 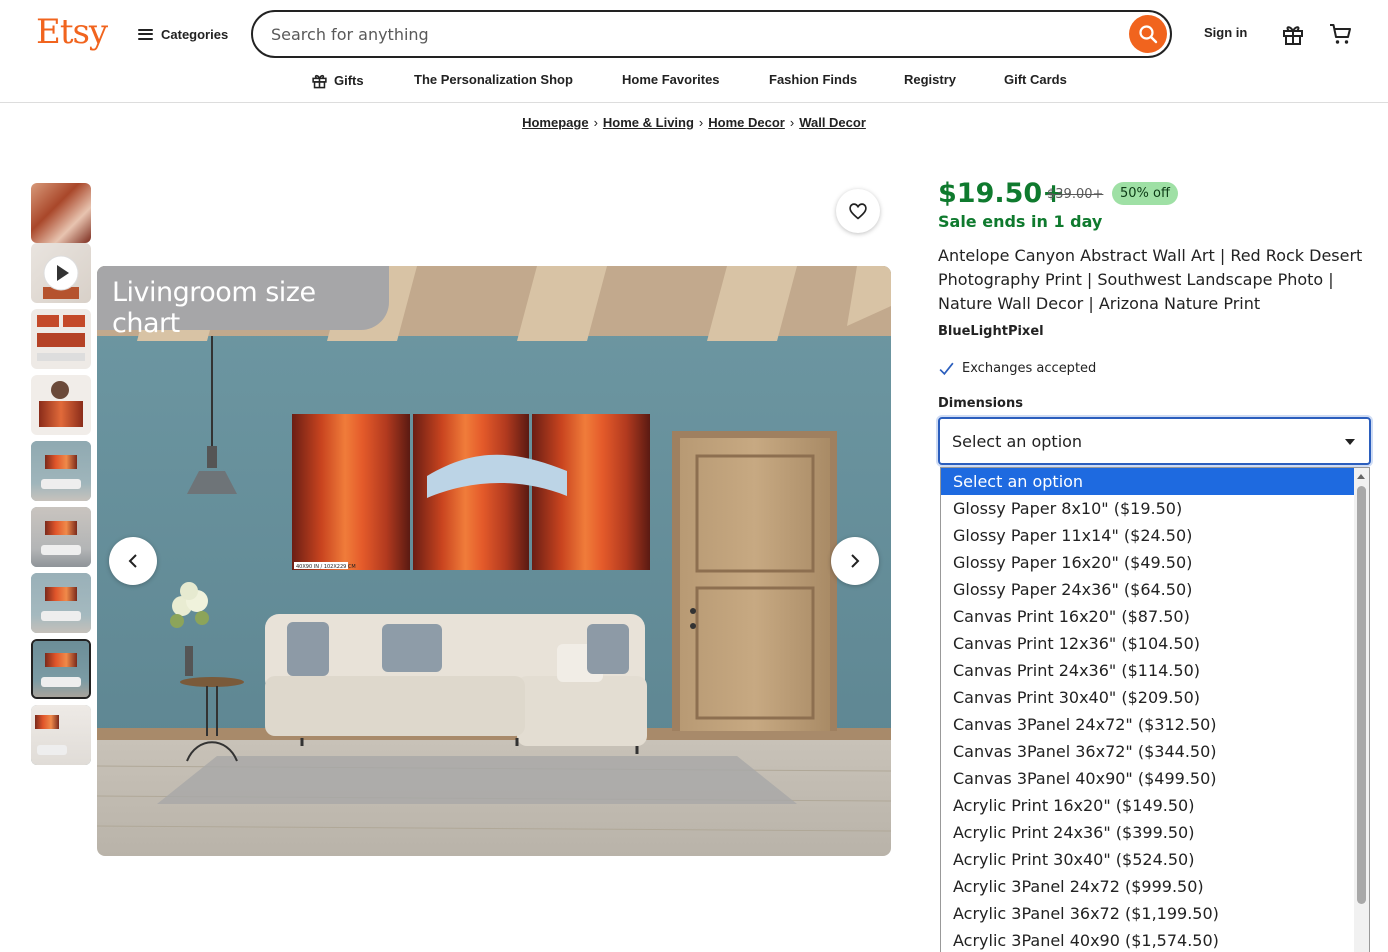 What do you see at coordinates (61, 669) in the screenshot?
I see `thumbnail-8-selected` at bounding box center [61, 669].